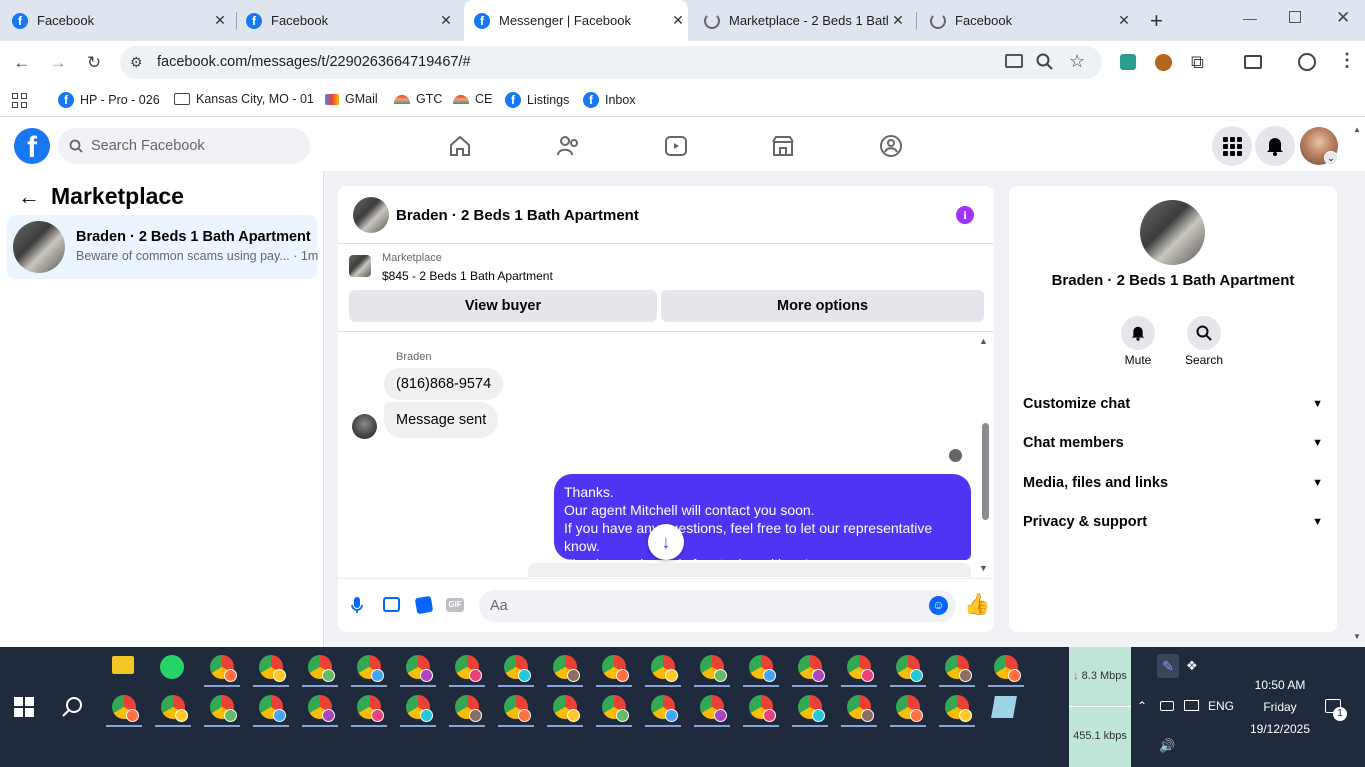 This screenshot has height=767, width=1365. What do you see at coordinates (1014, 61) in the screenshot?
I see `install-app-icon` at bounding box center [1014, 61].